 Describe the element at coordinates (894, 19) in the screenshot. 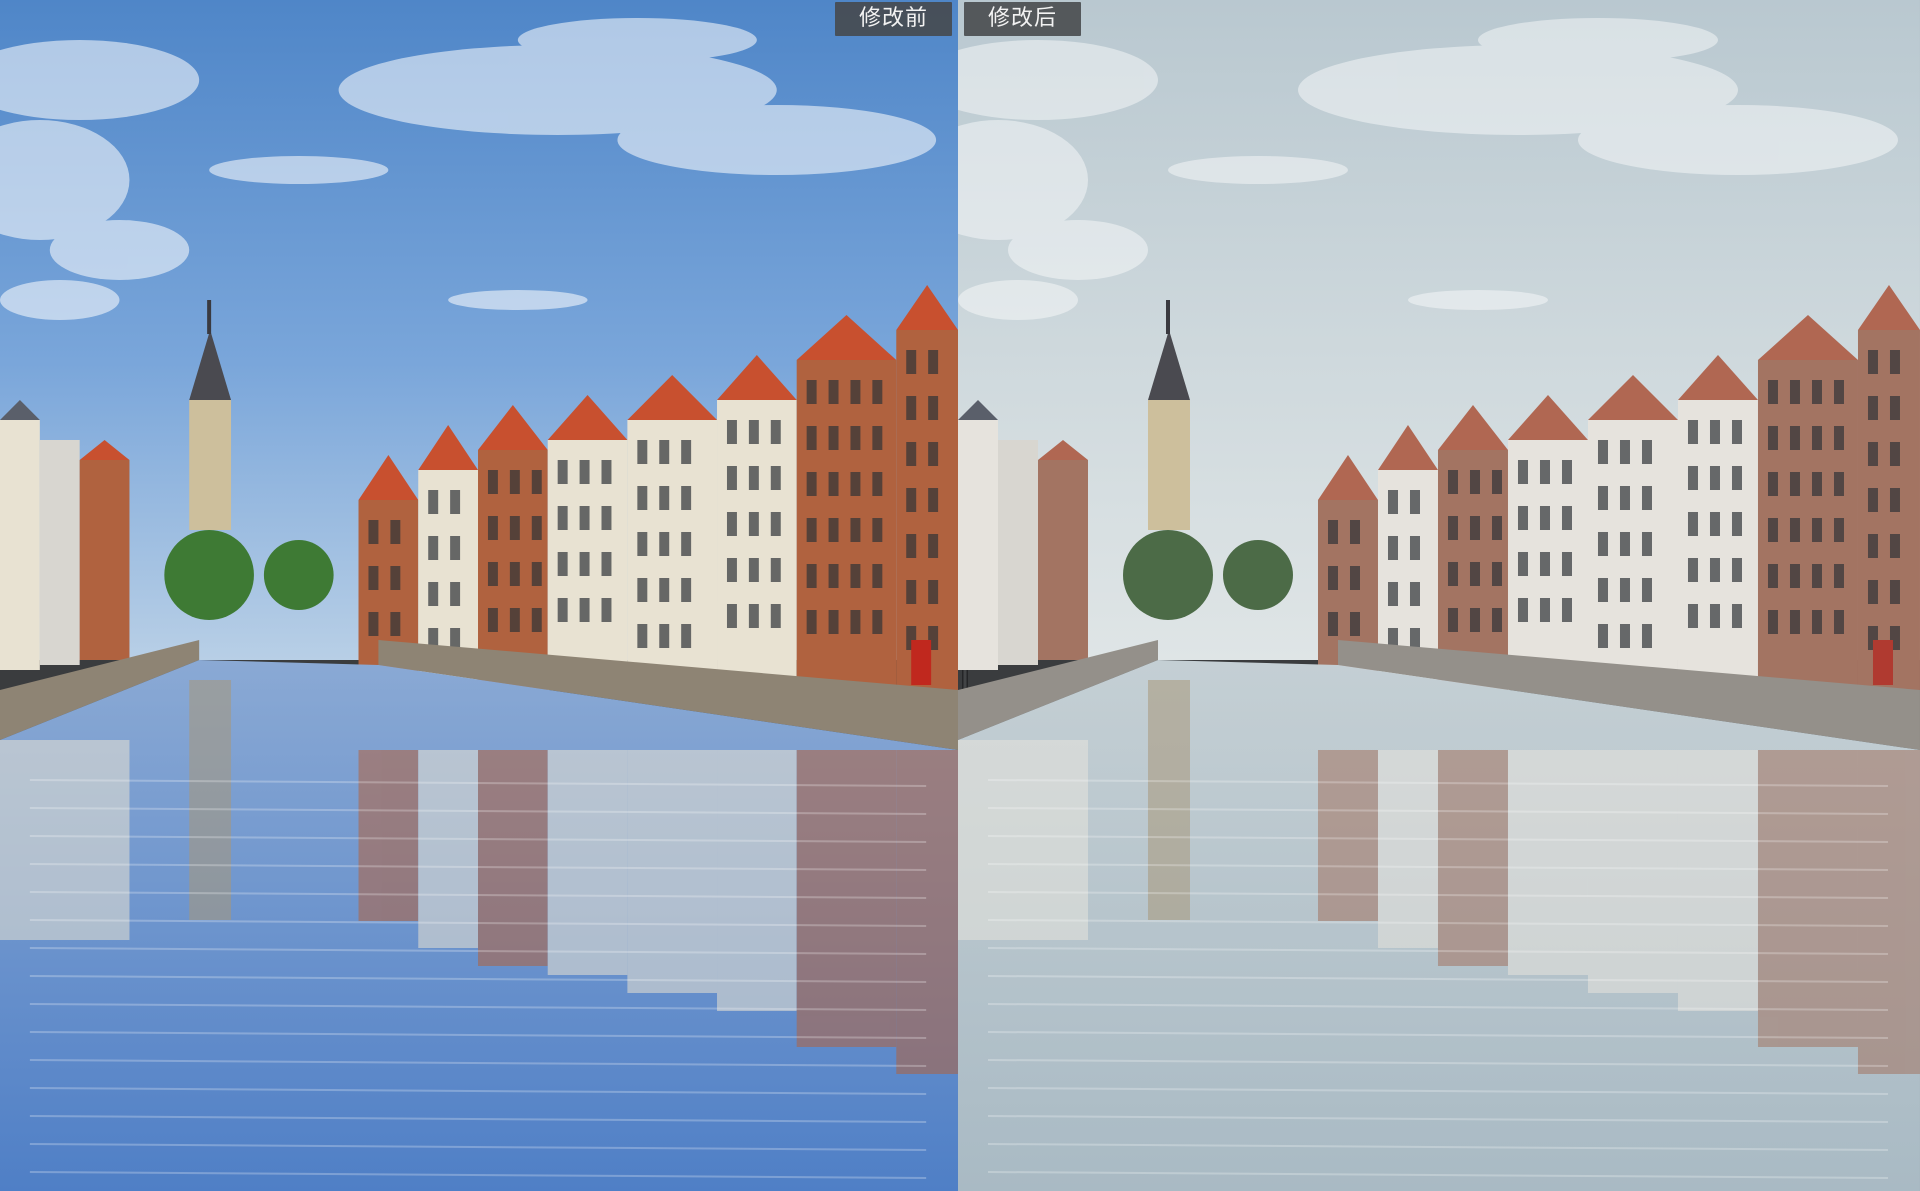

I see `before-label: 修改前` at that location.